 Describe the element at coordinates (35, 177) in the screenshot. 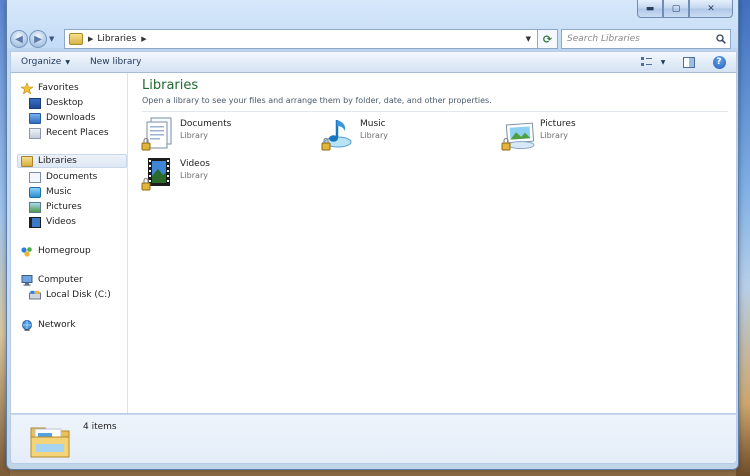

I see `documents-icon` at that location.